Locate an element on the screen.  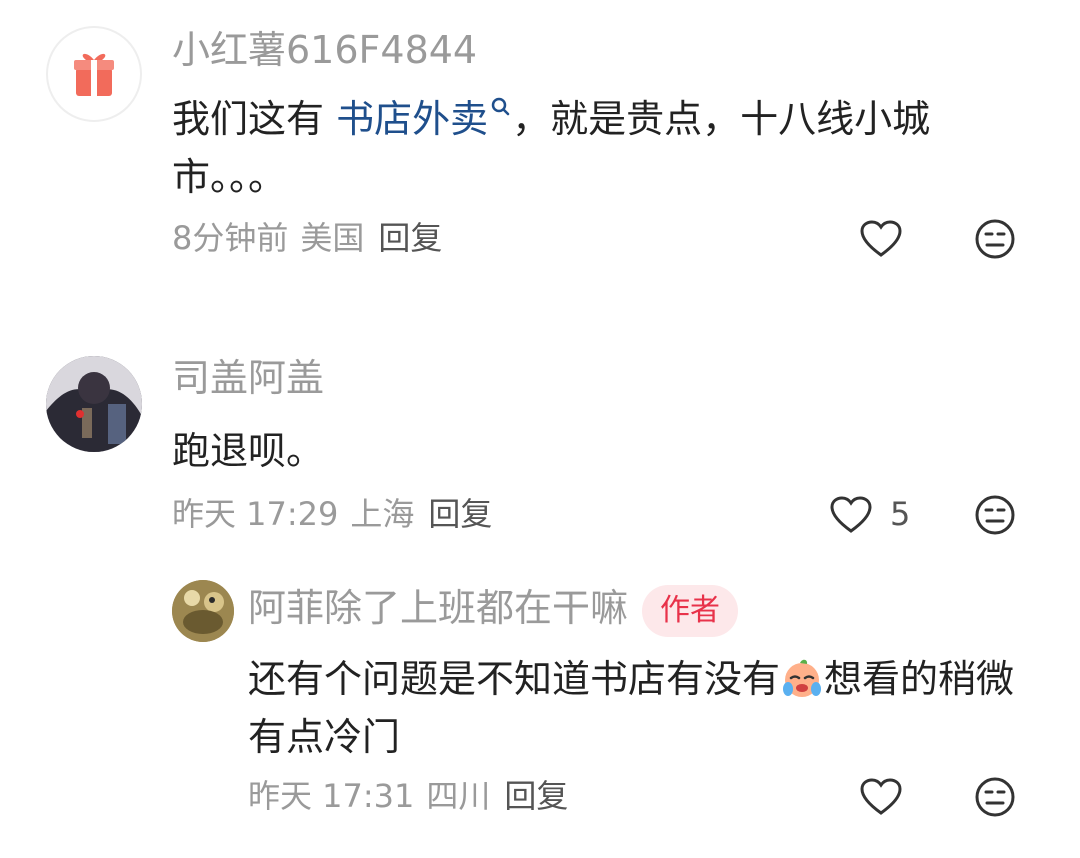
search-link-label: 书店外卖 is located at coordinates (412, 119).